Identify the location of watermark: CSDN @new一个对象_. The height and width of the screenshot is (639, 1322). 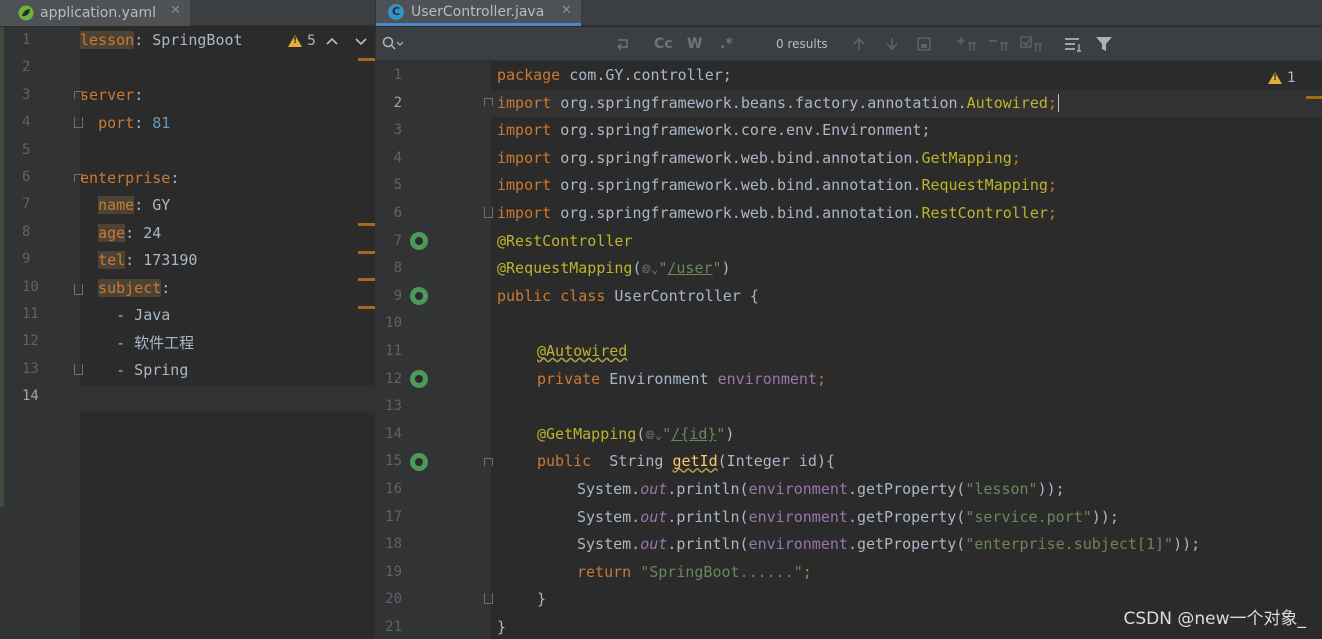
(1214, 619).